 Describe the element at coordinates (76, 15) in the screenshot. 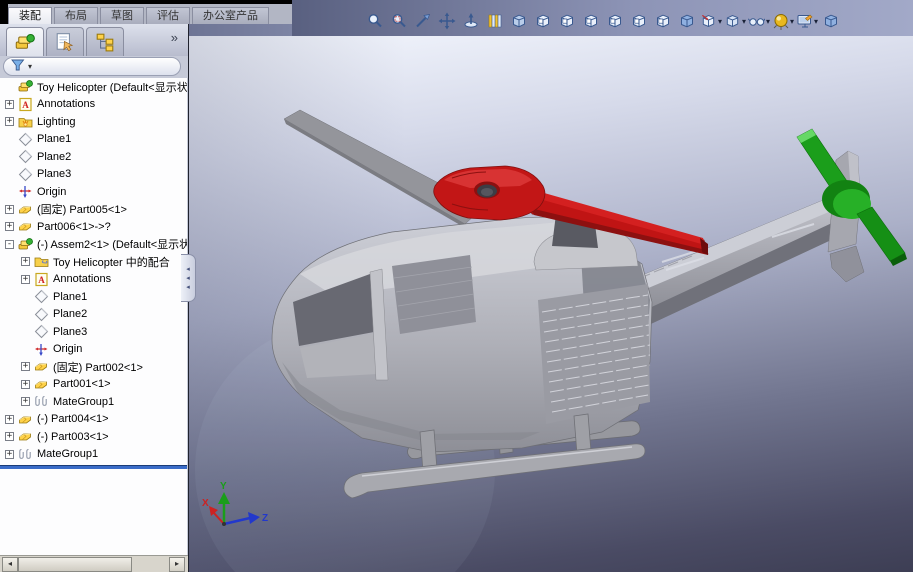

I see `ribbon-tab-2: 布局` at that location.